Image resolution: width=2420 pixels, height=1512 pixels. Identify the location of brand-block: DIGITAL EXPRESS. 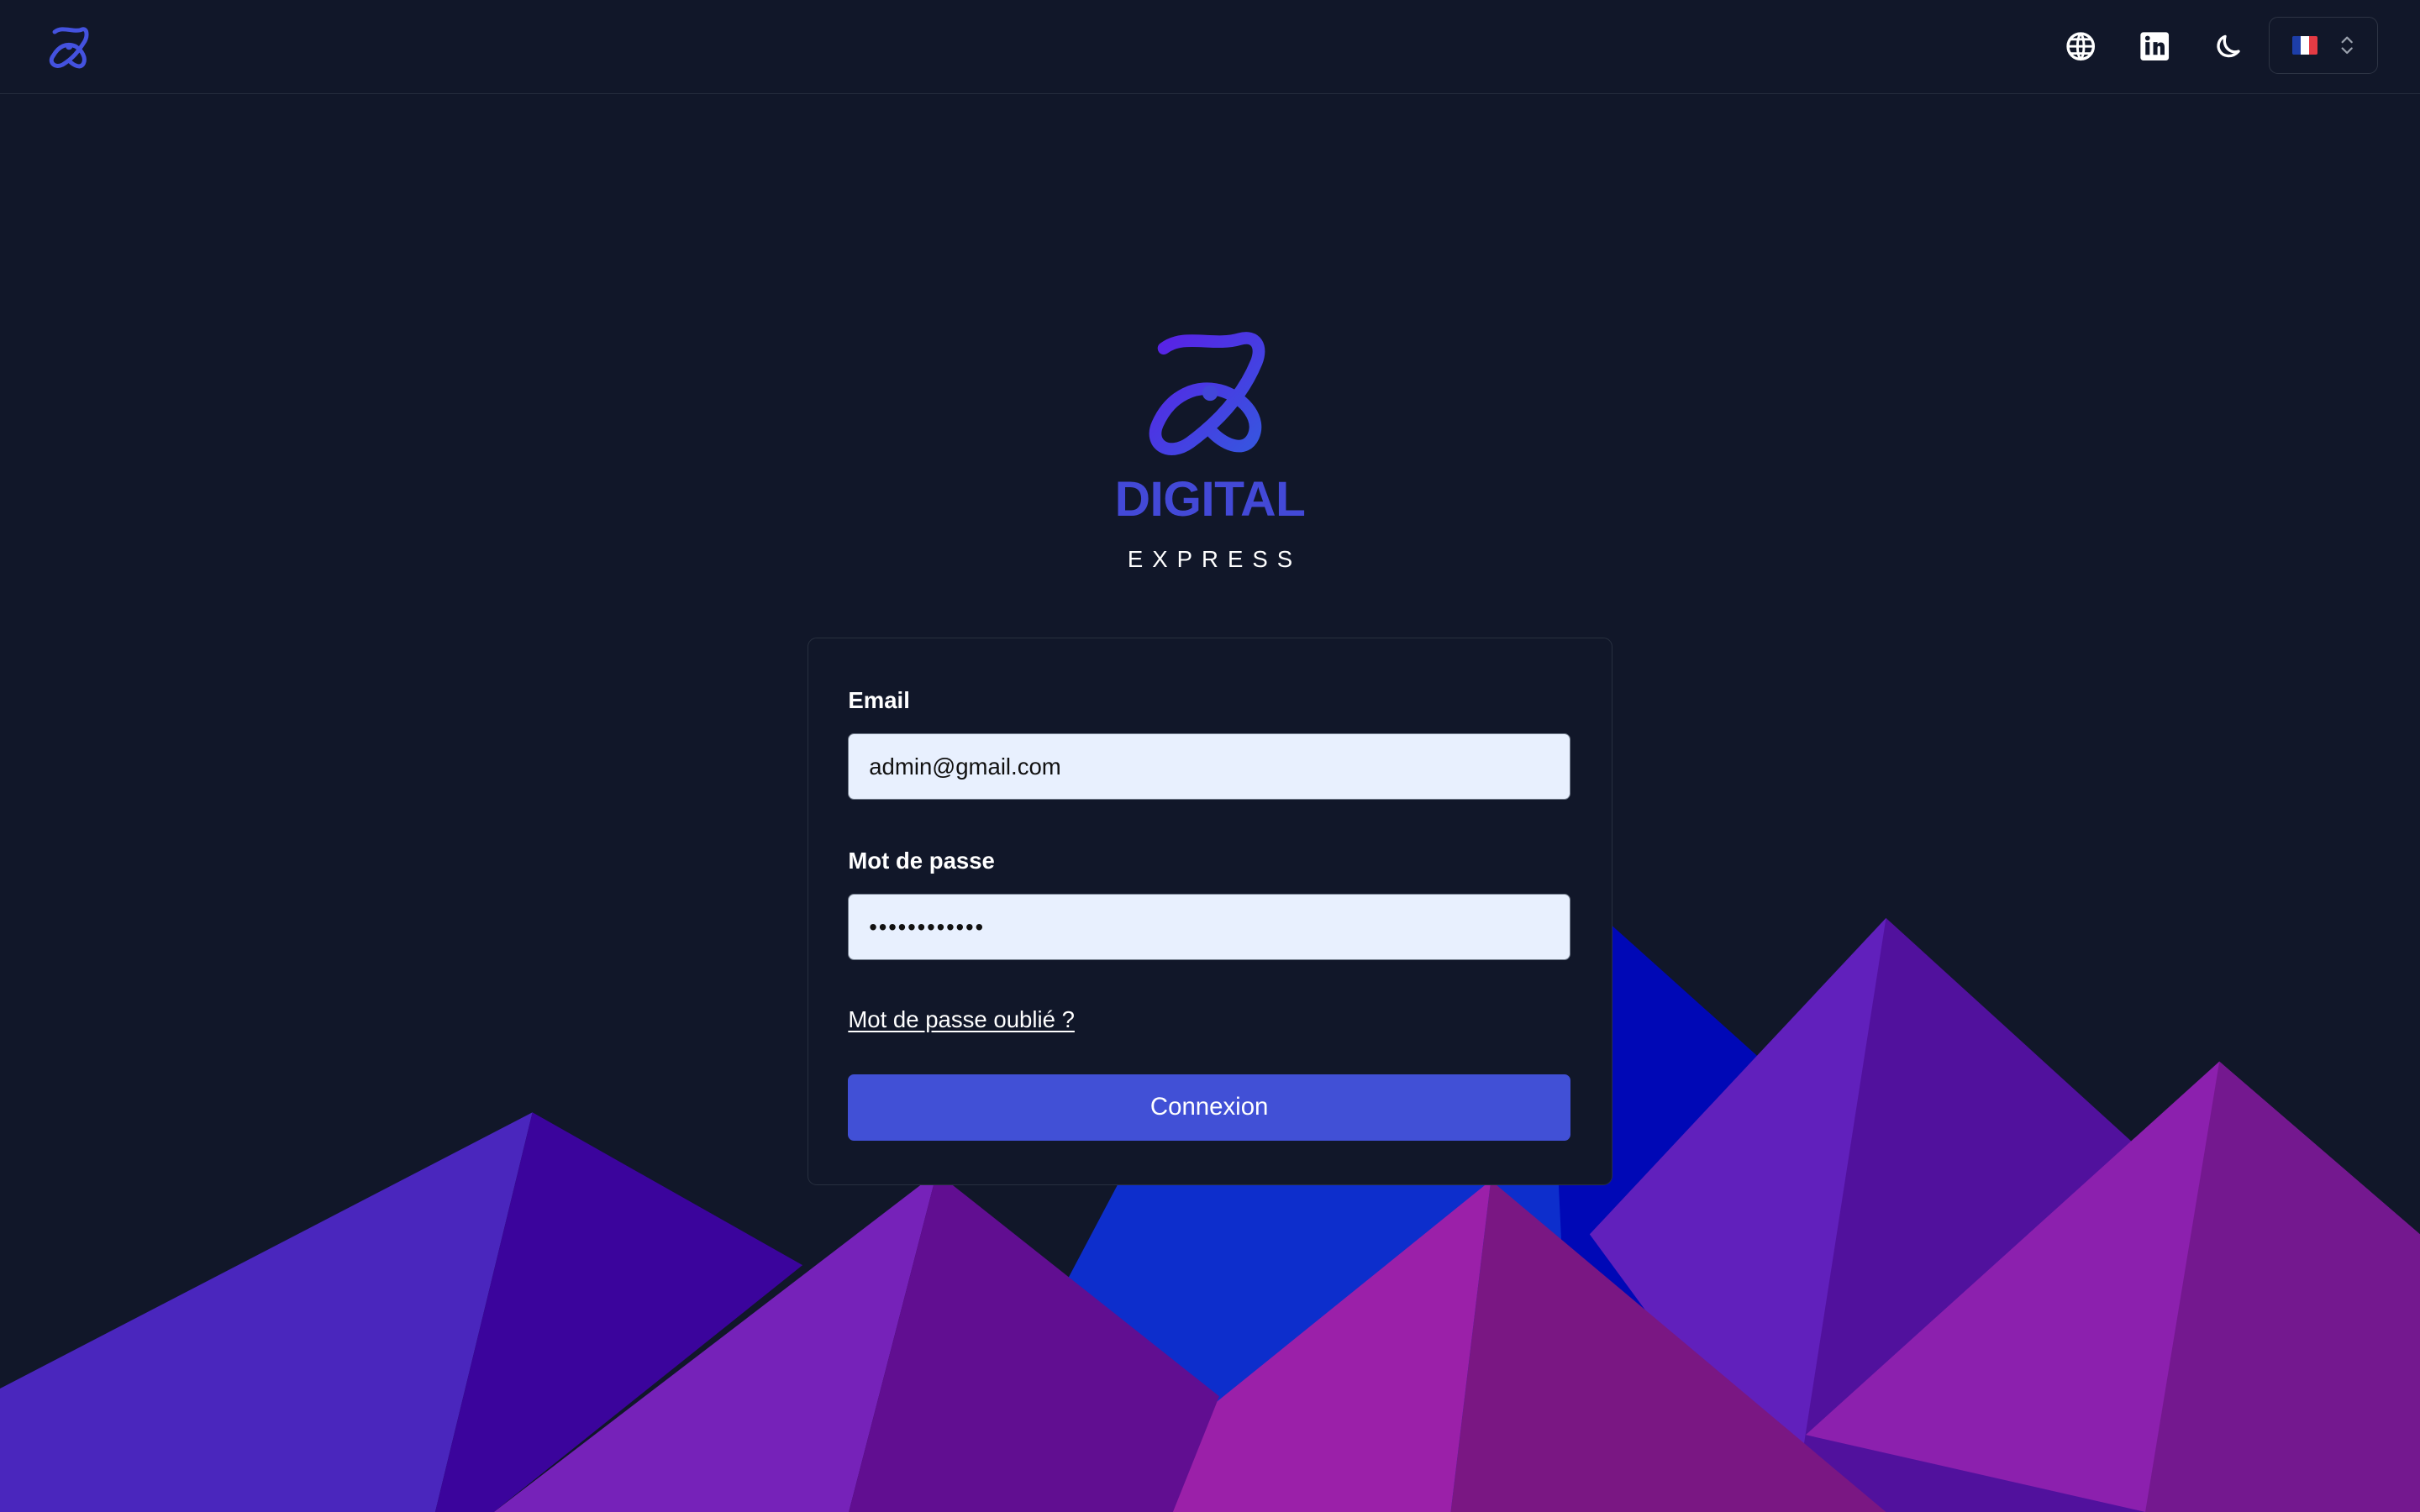
(1209, 448).